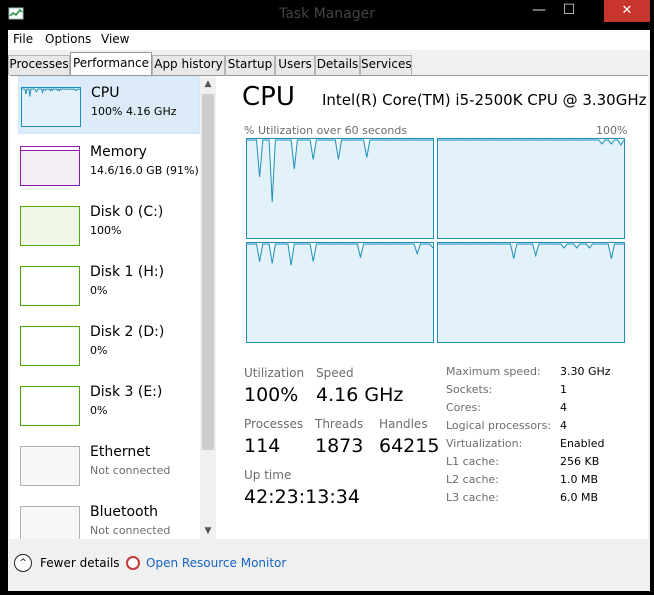 The width and height of the screenshot is (654, 595). I want to click on sidebar-item-disk-1: Disk 1 (H:) 0%, so click(109, 285).